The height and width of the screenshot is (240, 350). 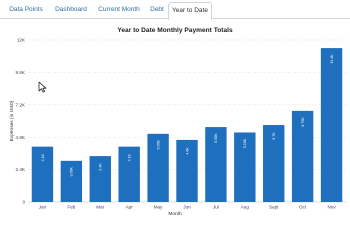 I want to click on y-axis-ticks: 0 2.4K 4.8K 7.2K 9.6K 12K, so click(x=21, y=121).